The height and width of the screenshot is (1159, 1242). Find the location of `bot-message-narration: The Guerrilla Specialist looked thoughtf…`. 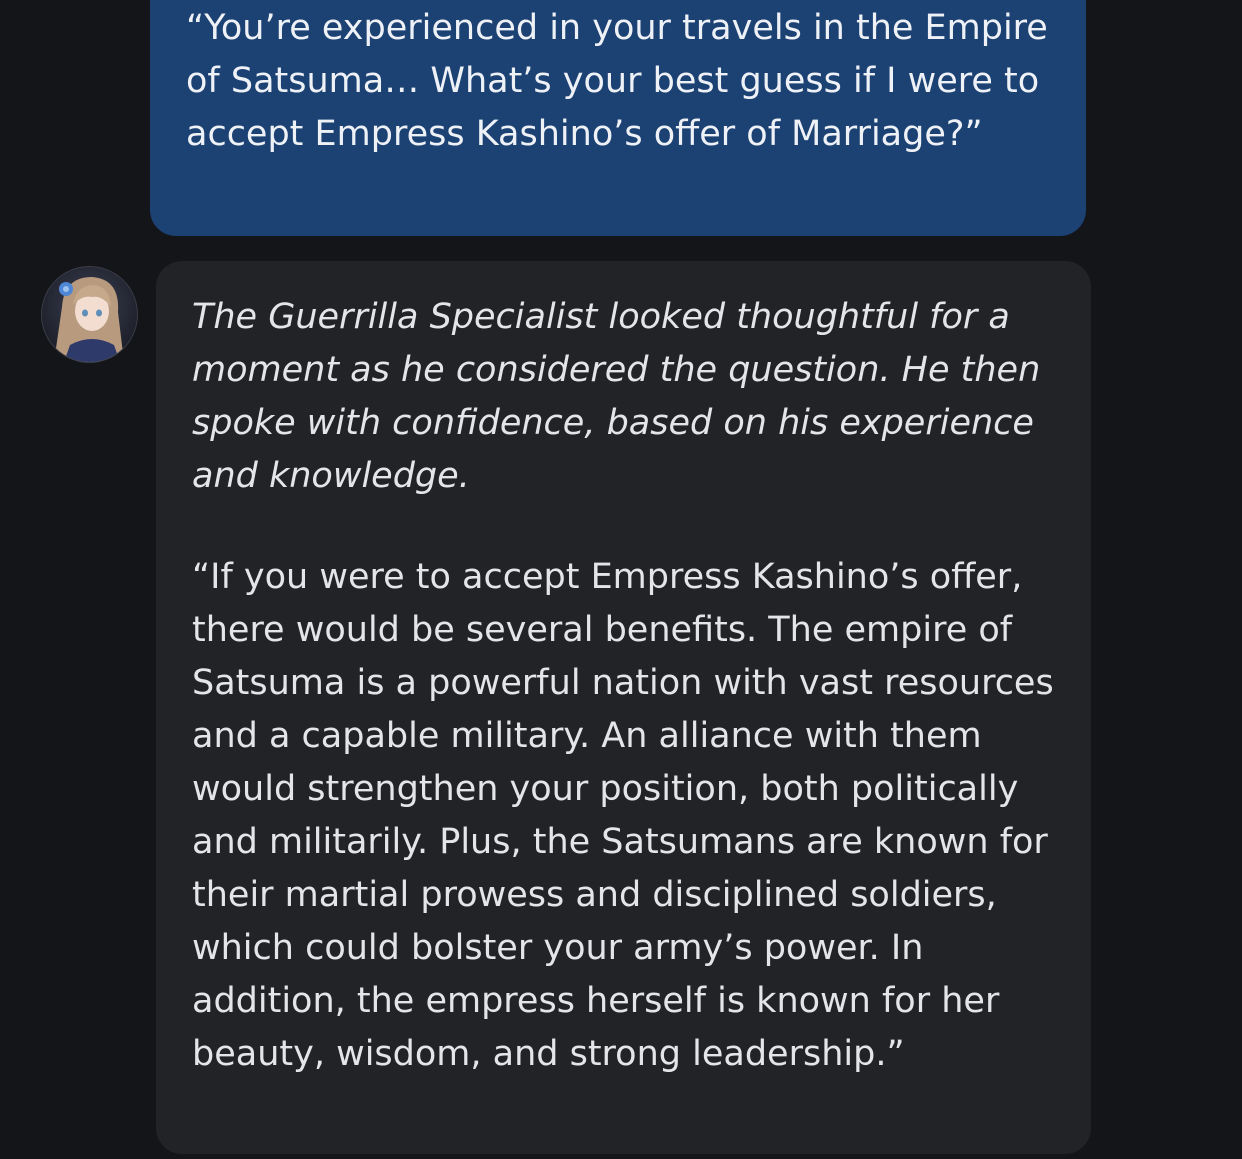

bot-message-narration: The Guerrilla Specialist looked thoughtf… is located at coordinates (616, 396).